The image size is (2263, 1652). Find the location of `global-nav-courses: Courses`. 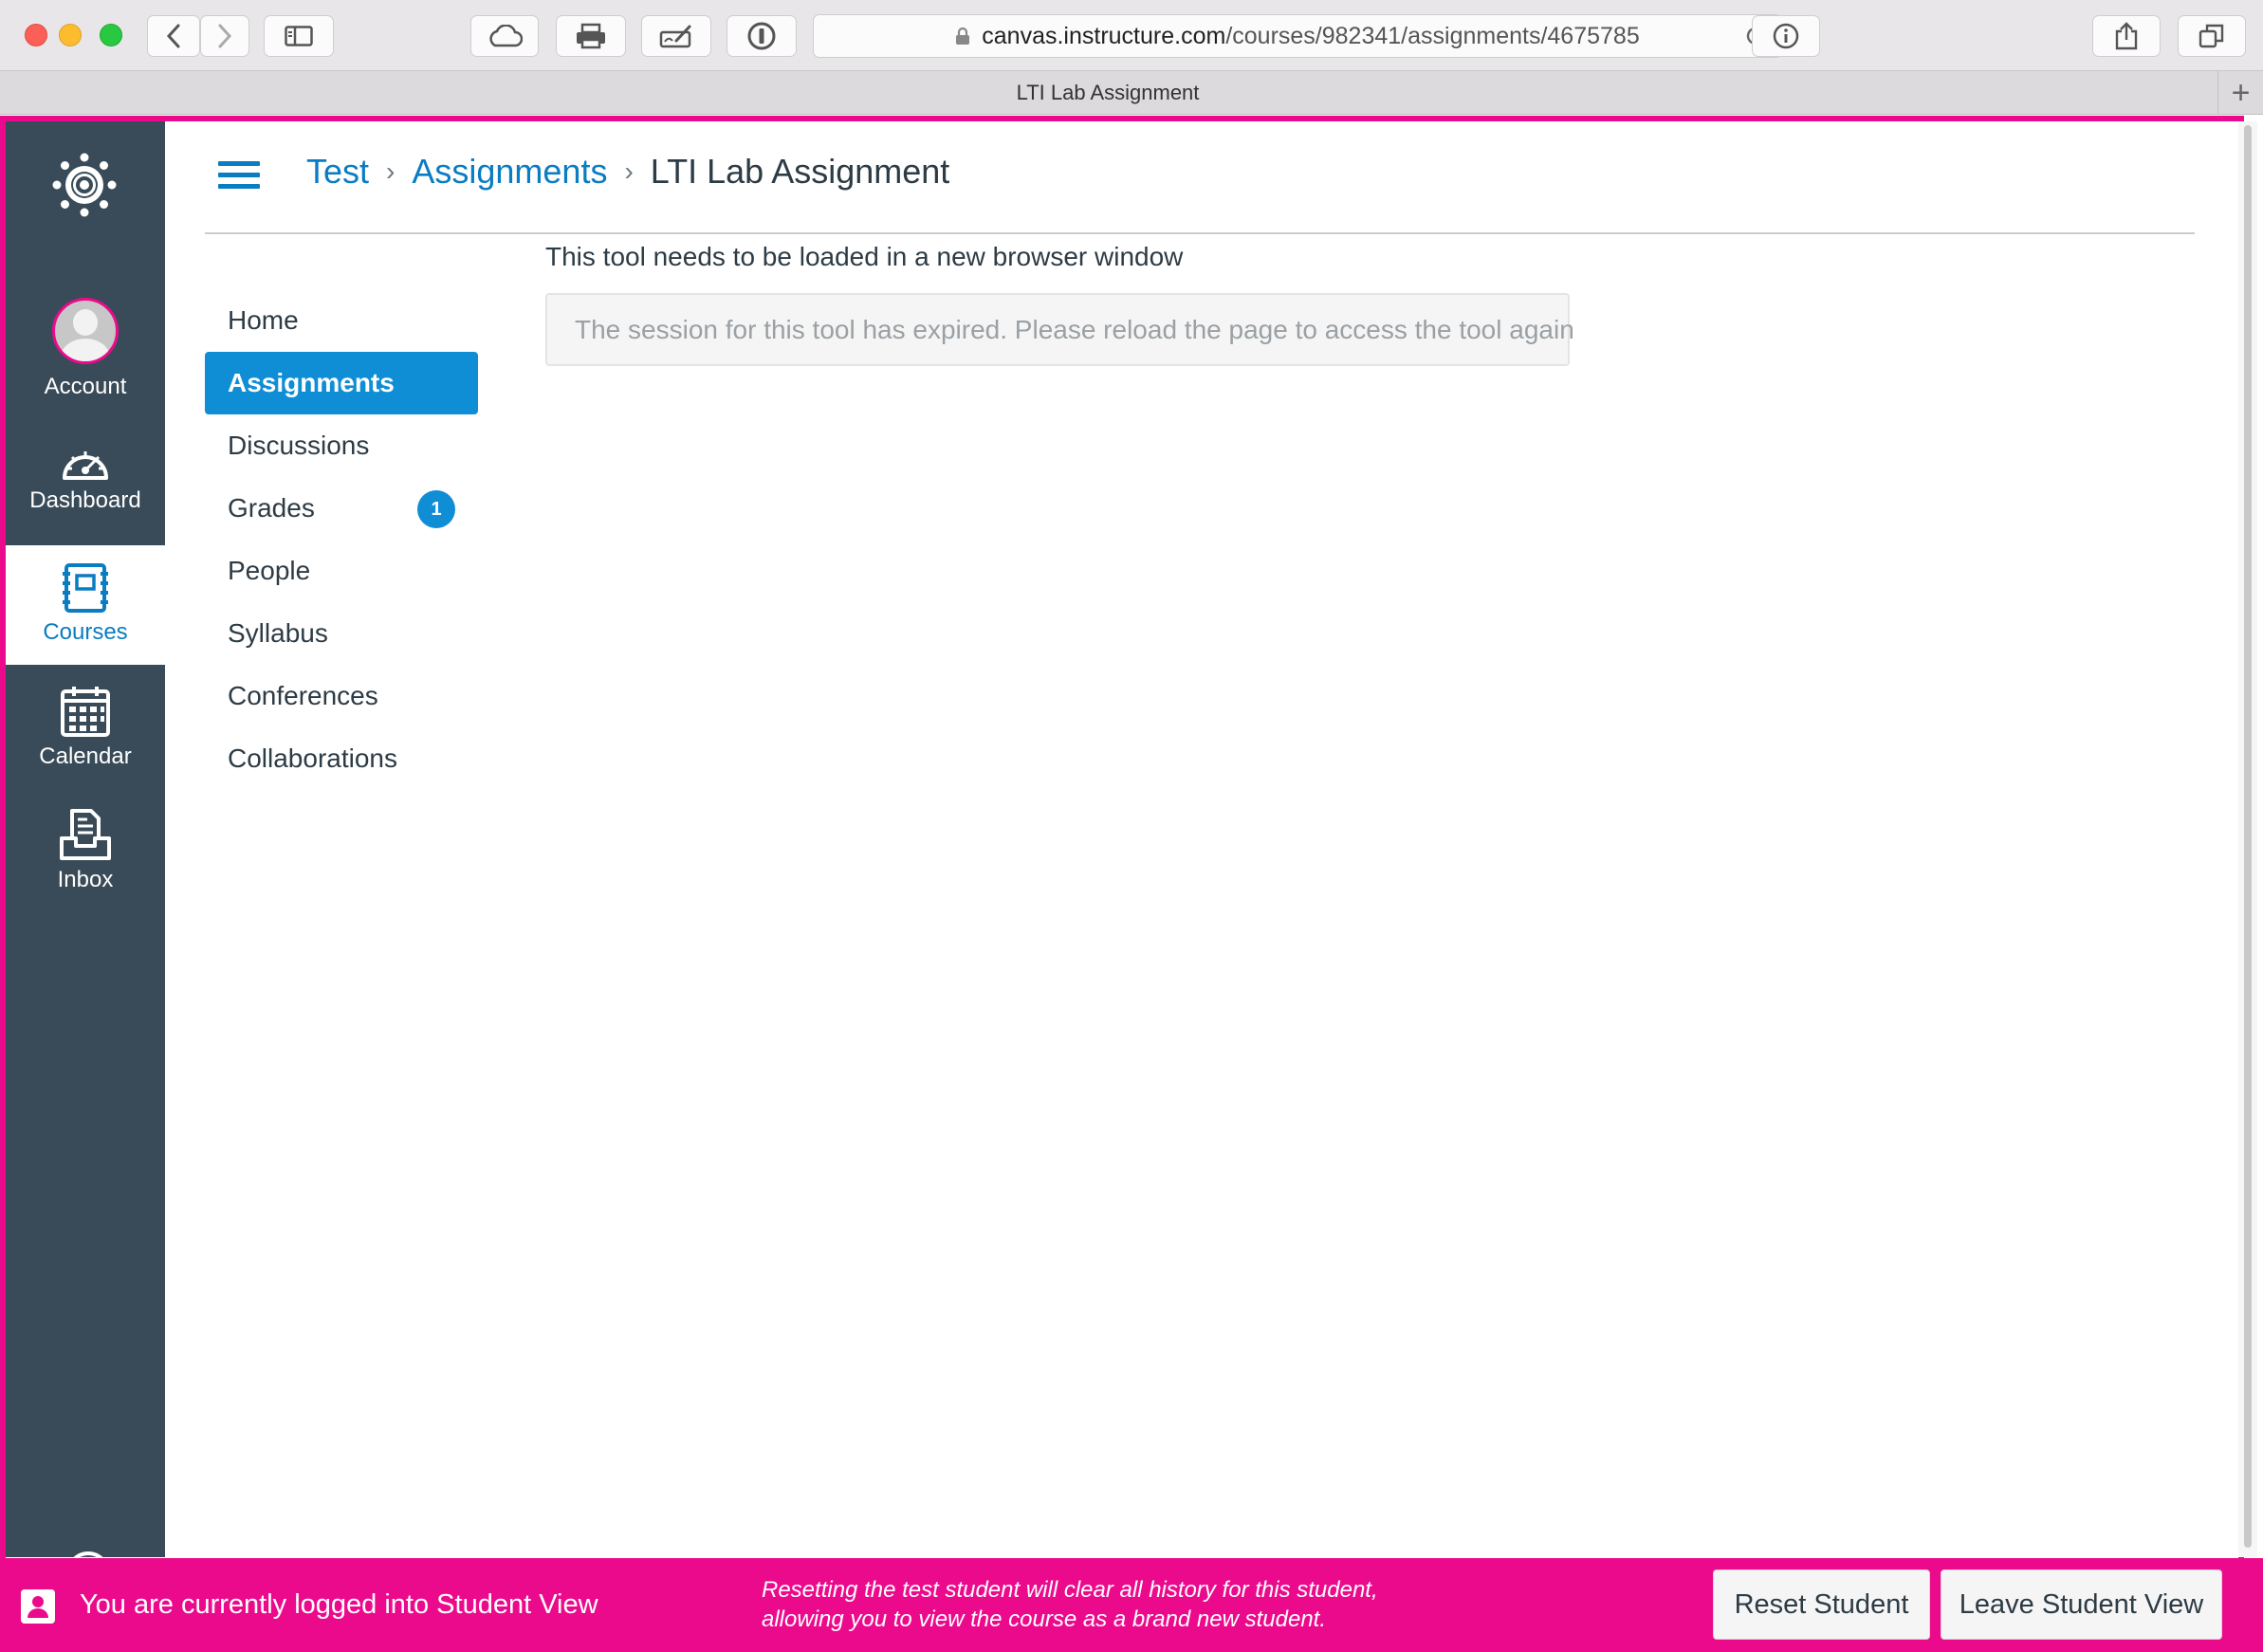

global-nav-courses: Courses is located at coordinates (85, 605).